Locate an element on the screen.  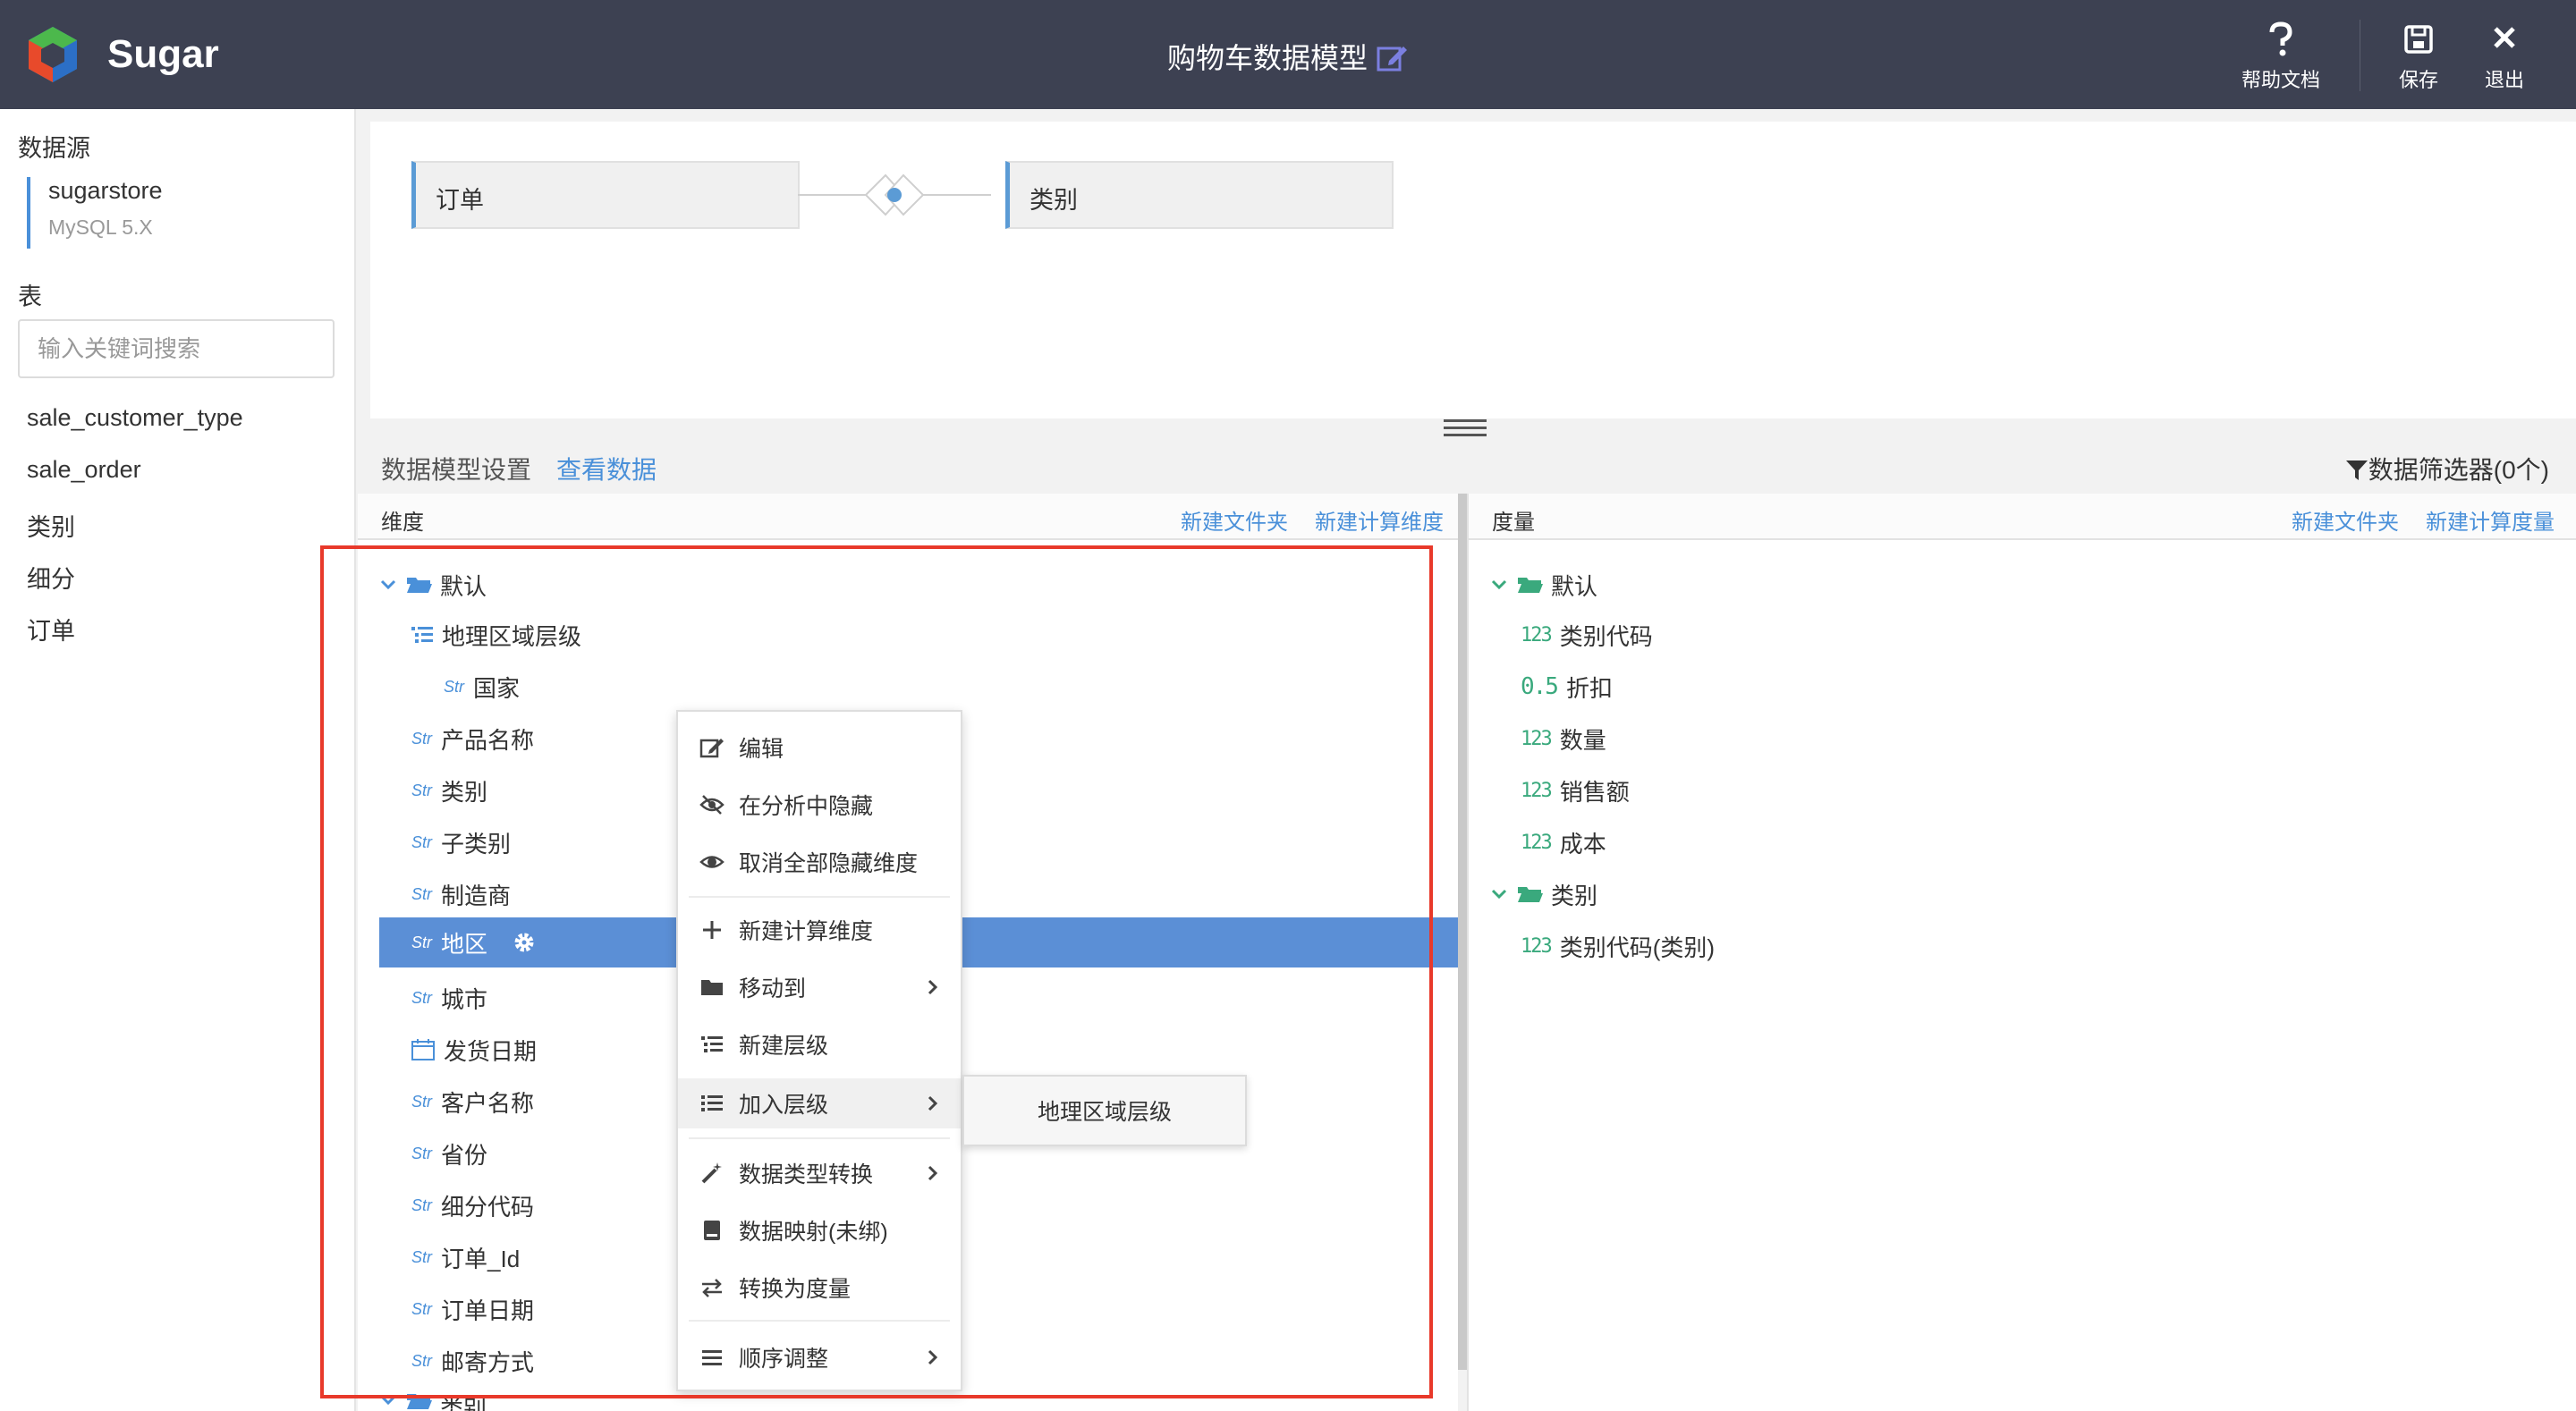
bars-icon is located at coordinates (712, 1357).